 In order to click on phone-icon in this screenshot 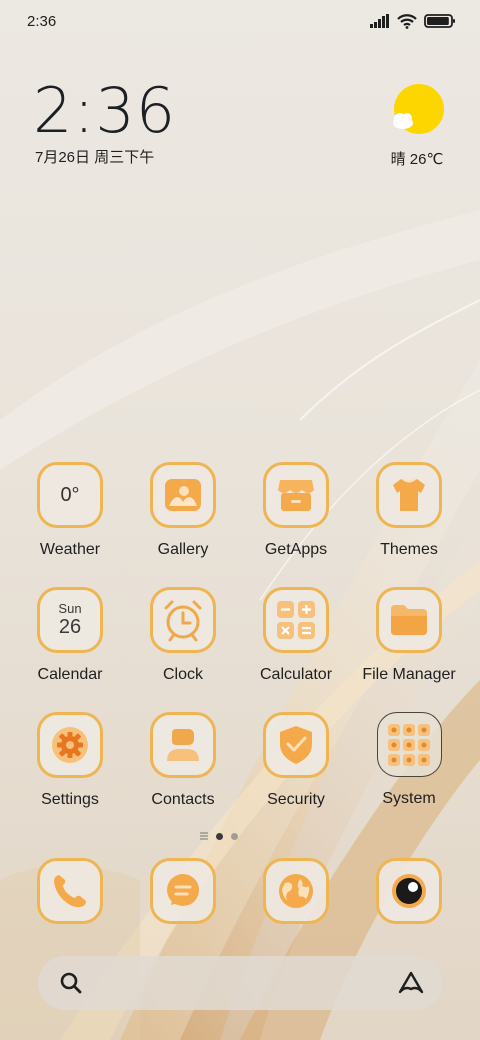, I will do `click(70, 891)`.